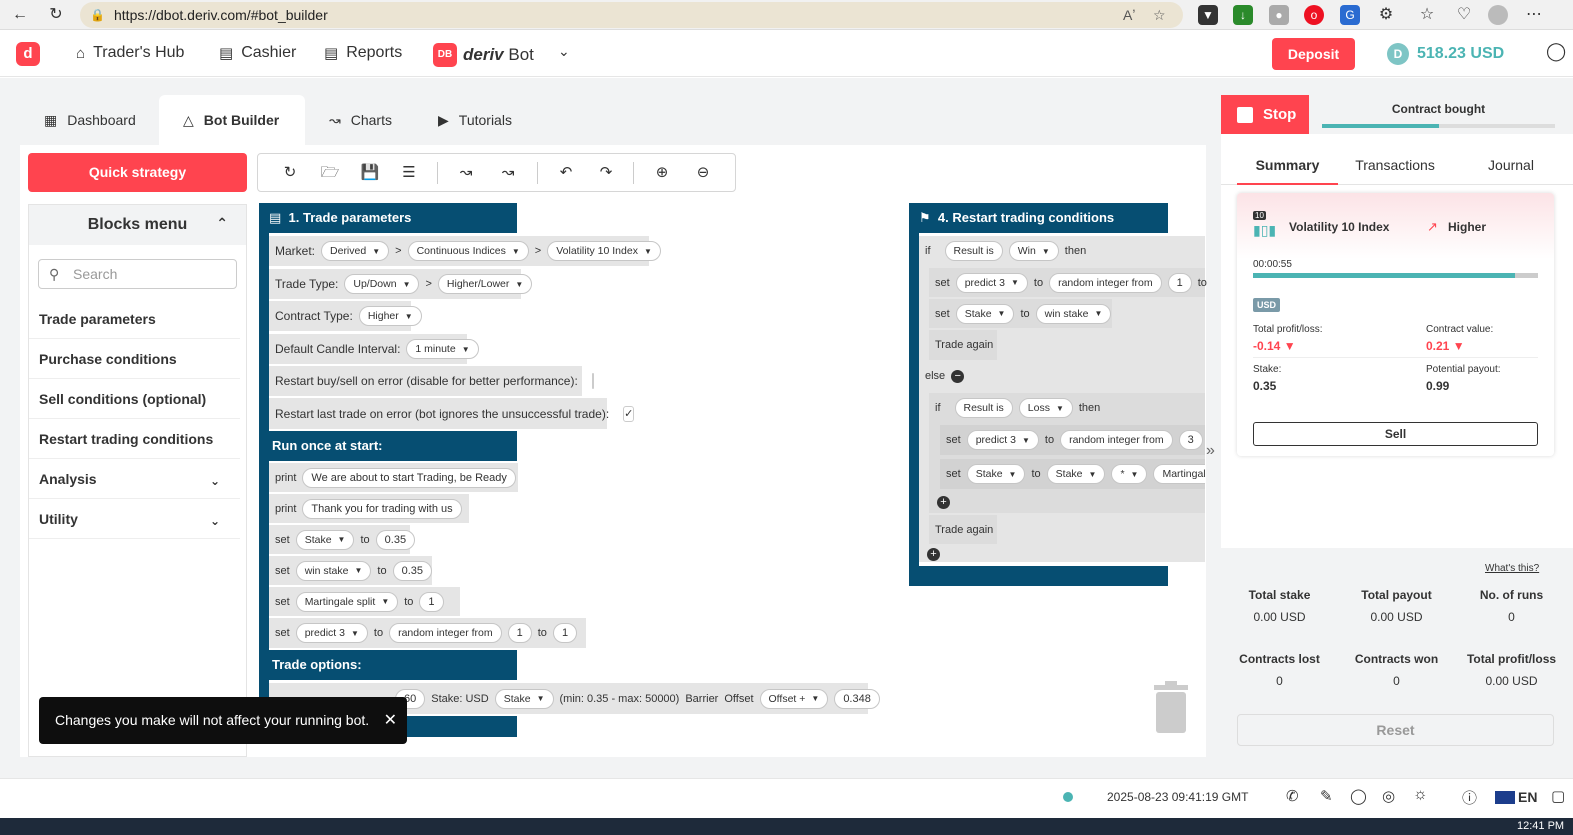 The height and width of the screenshot is (835, 1573). What do you see at coordinates (1326, 796) in the screenshot?
I see `chat-icon: ✎` at bounding box center [1326, 796].